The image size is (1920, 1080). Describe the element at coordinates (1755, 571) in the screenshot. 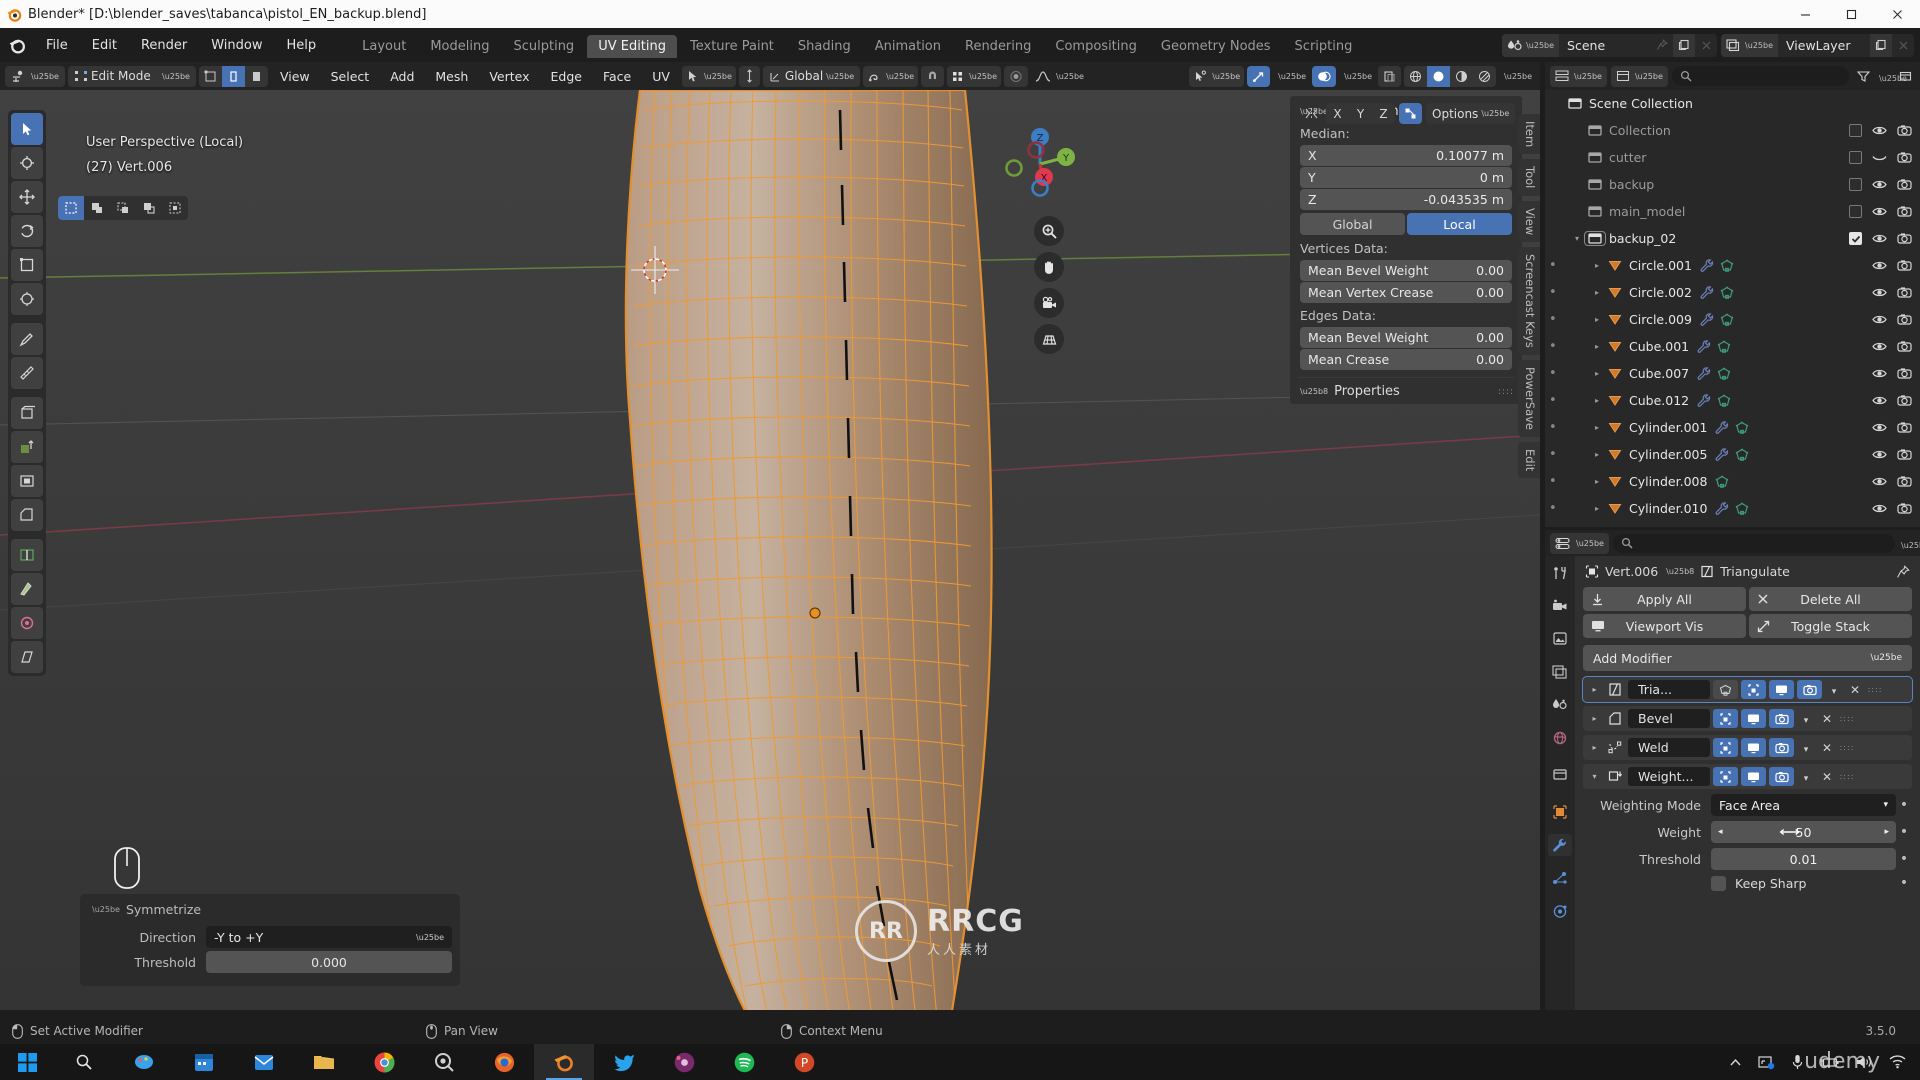

I see `breadcrumb-modifier-label: Triangulate` at that location.